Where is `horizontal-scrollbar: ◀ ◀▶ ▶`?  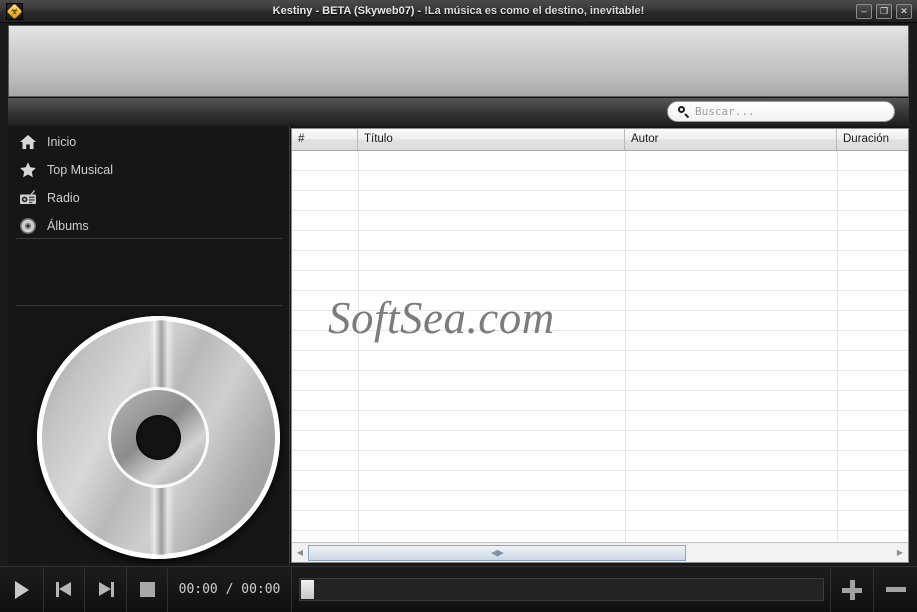
horizontal-scrollbar: ◀ ◀▶ ▶ is located at coordinates (600, 552).